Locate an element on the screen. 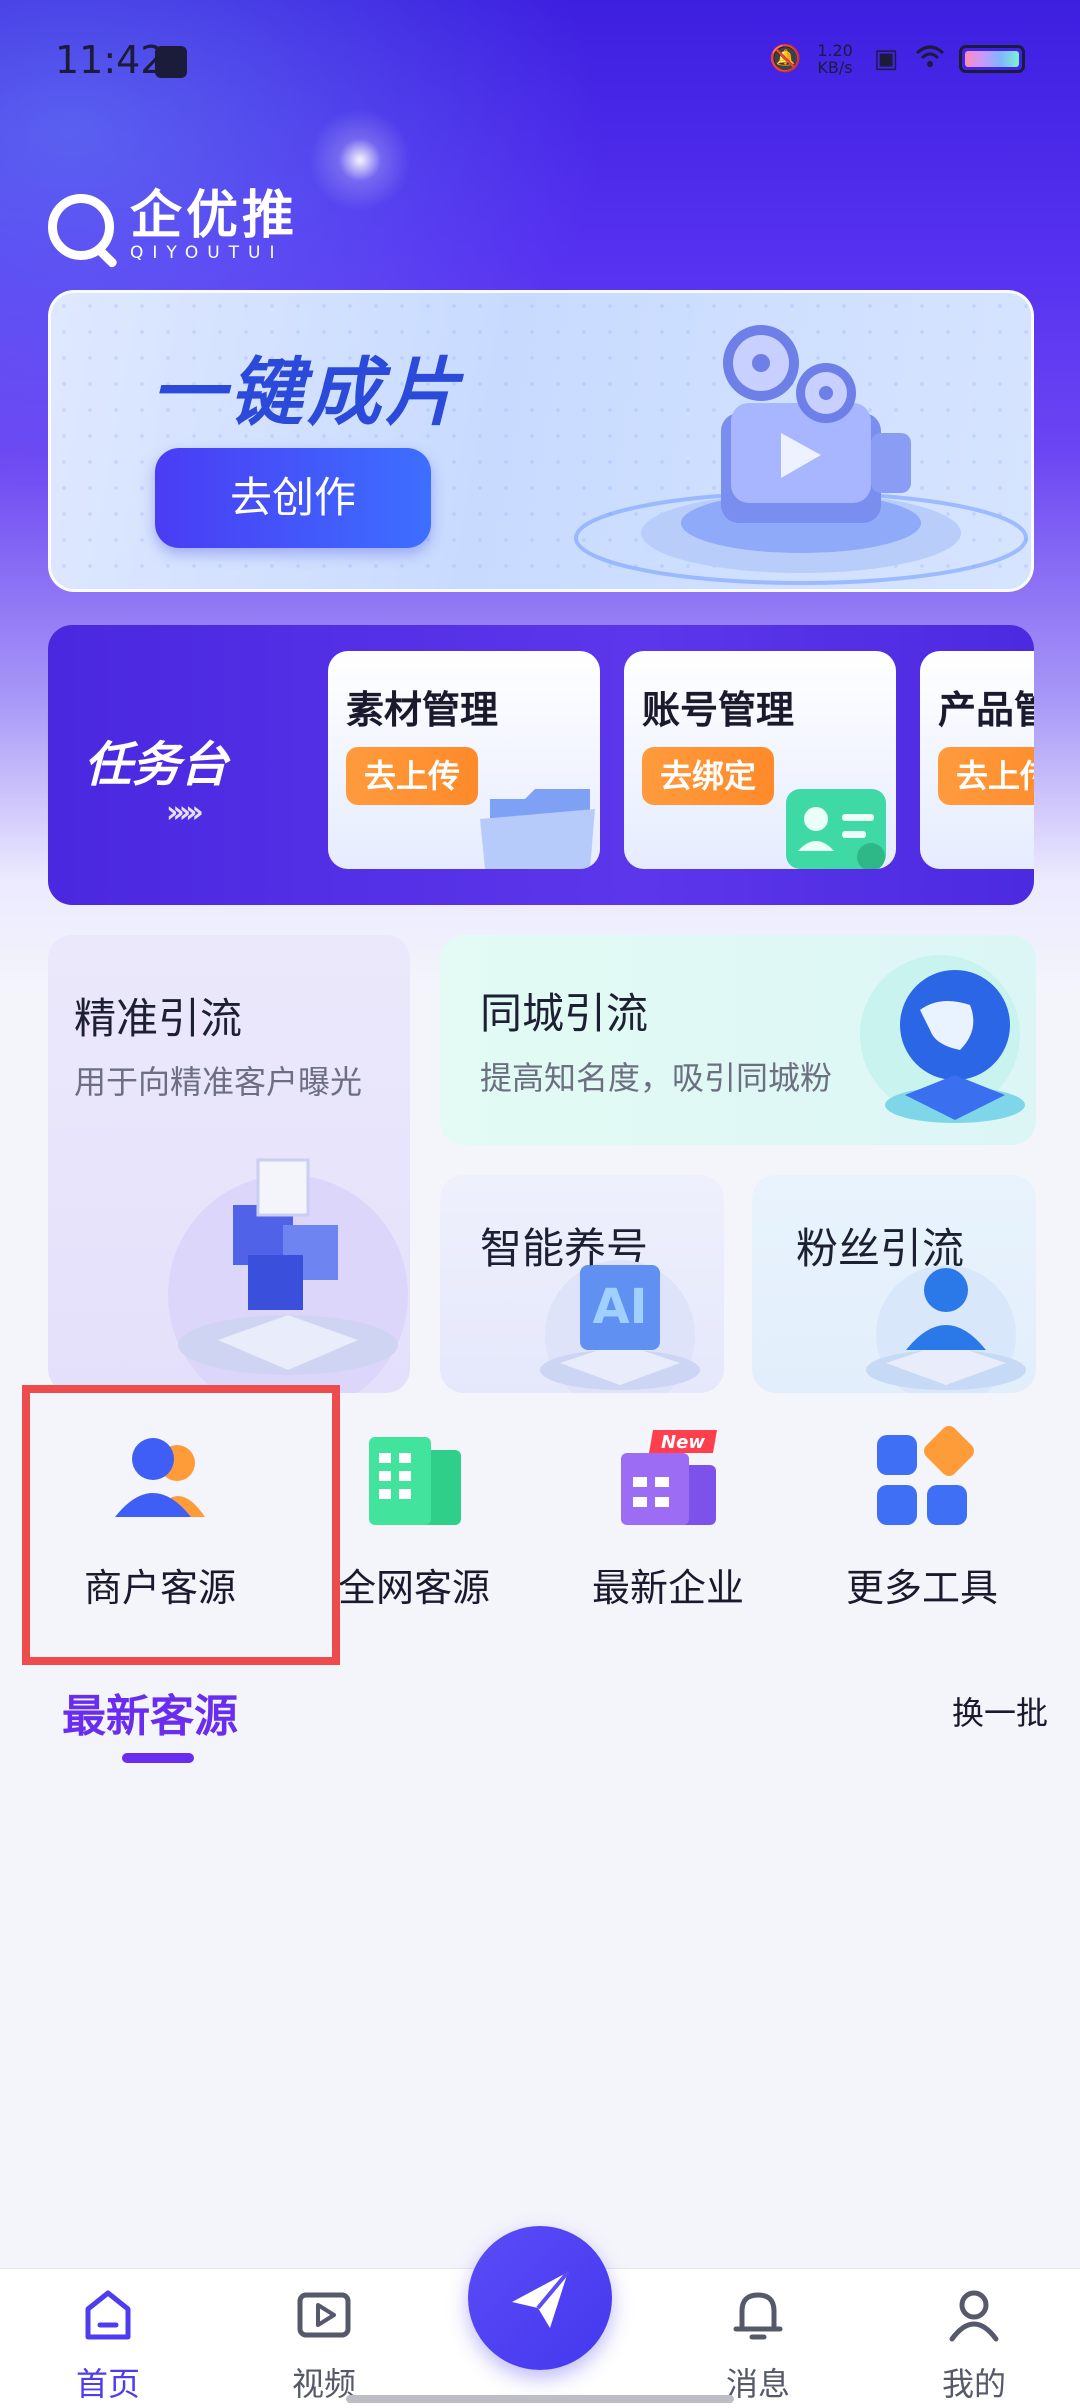  sim-icon: ▣ is located at coordinates (886, 59).